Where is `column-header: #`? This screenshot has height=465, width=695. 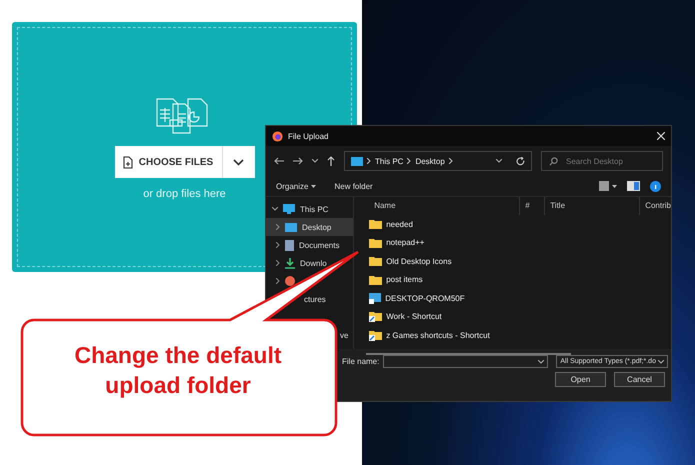
column-header: # is located at coordinates (531, 206).